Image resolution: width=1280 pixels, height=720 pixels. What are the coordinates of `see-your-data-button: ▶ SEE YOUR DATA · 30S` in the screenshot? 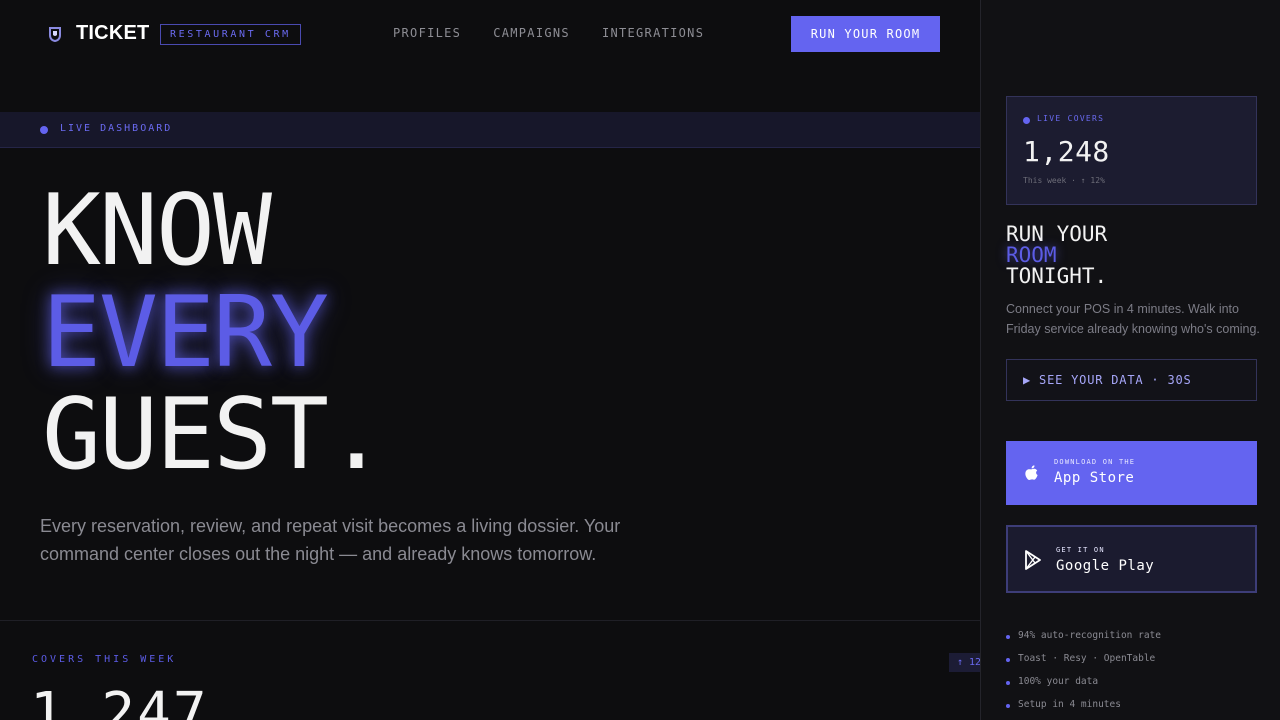 It's located at (1131, 380).